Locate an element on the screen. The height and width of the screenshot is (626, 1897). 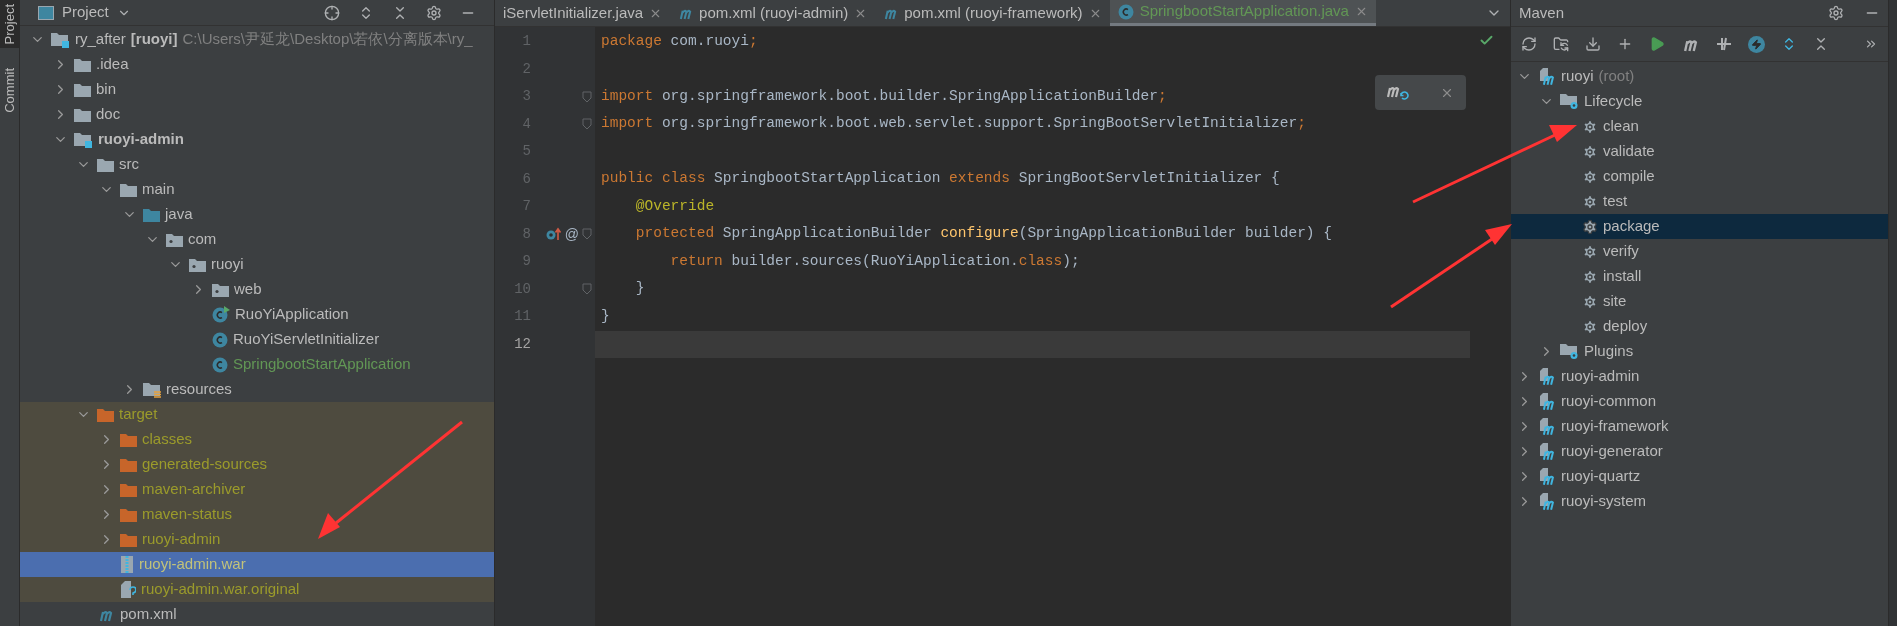
tree-label: doc is located at coordinates (108, 114).